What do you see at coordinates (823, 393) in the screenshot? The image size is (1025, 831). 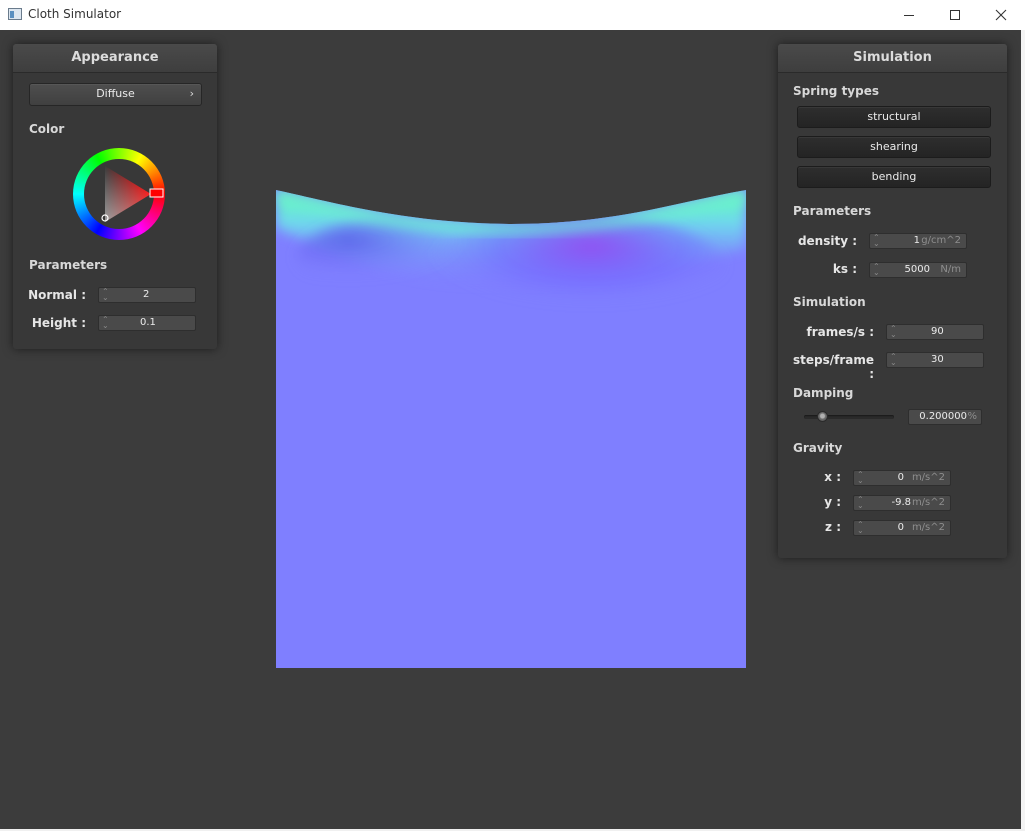 I see `damping-label: Damping` at bounding box center [823, 393].